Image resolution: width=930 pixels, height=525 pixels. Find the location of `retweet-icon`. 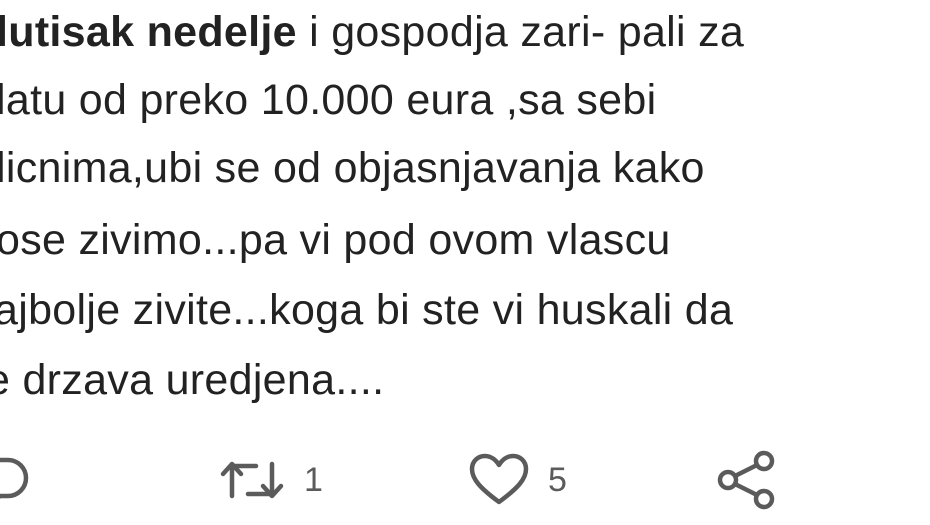

retweet-icon is located at coordinates (252, 480).